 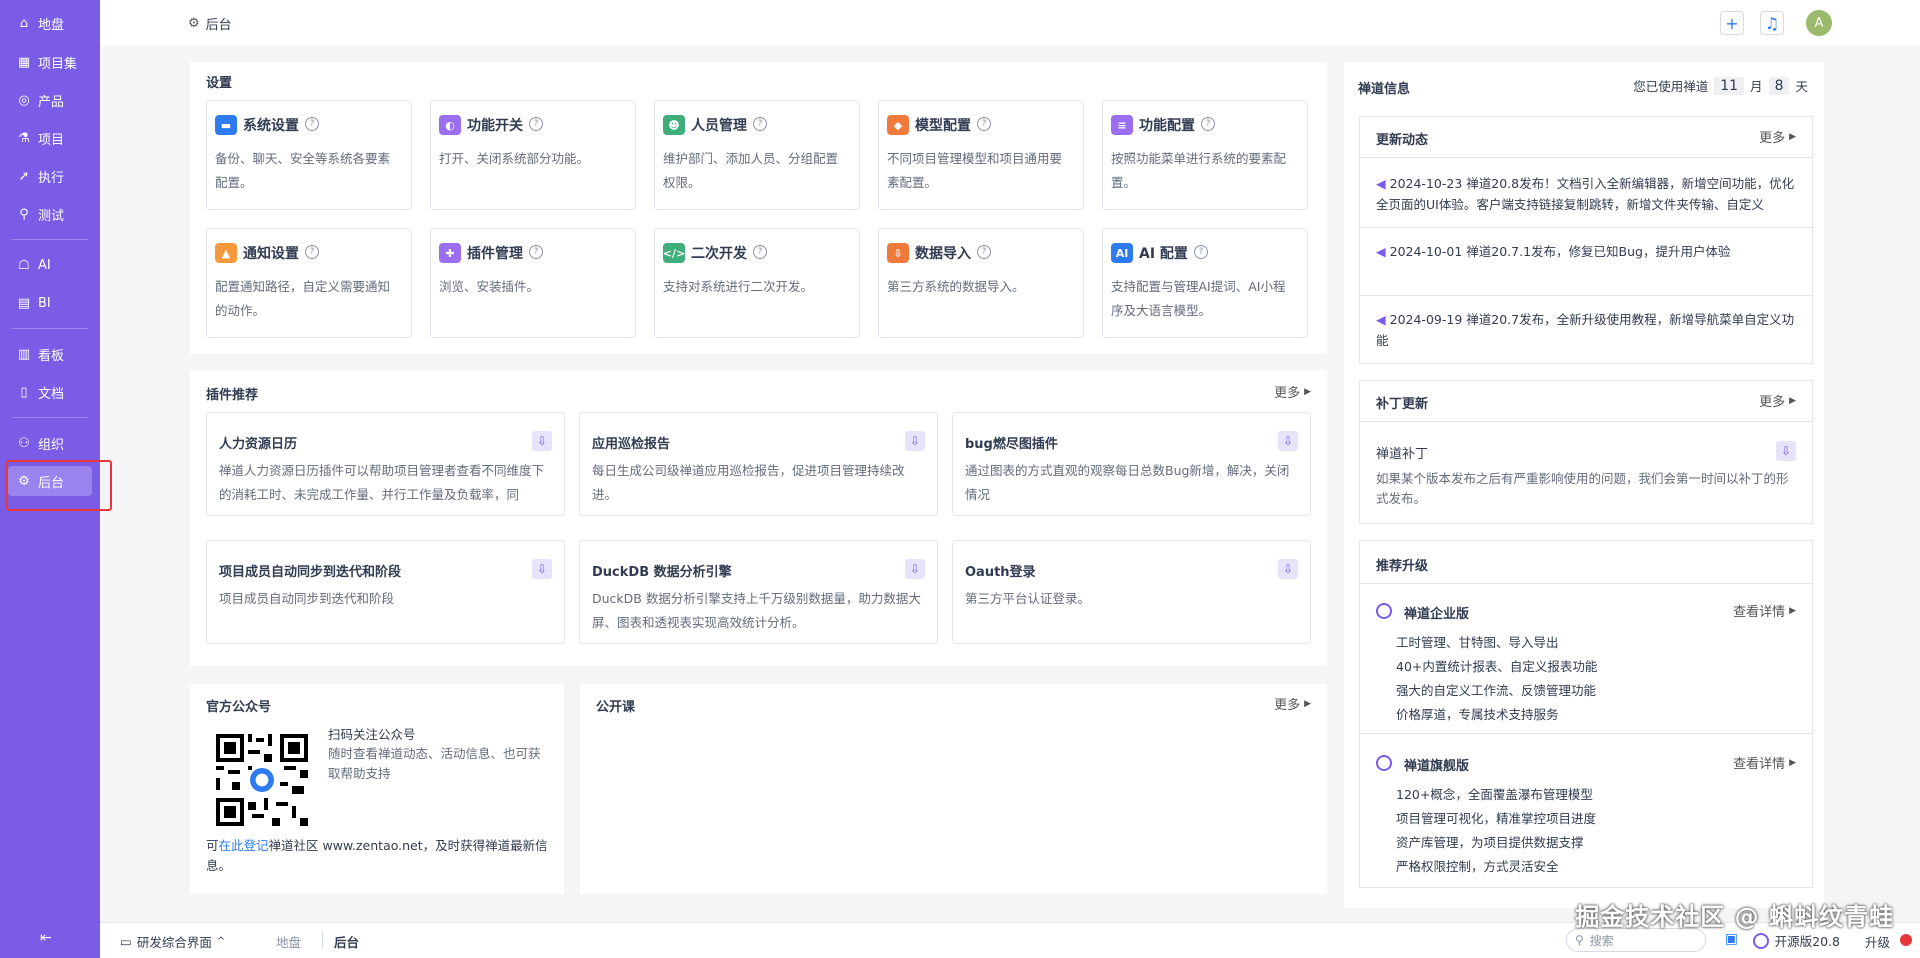 What do you see at coordinates (24, 23) in the screenshot?
I see `home-icon: ⌂` at bounding box center [24, 23].